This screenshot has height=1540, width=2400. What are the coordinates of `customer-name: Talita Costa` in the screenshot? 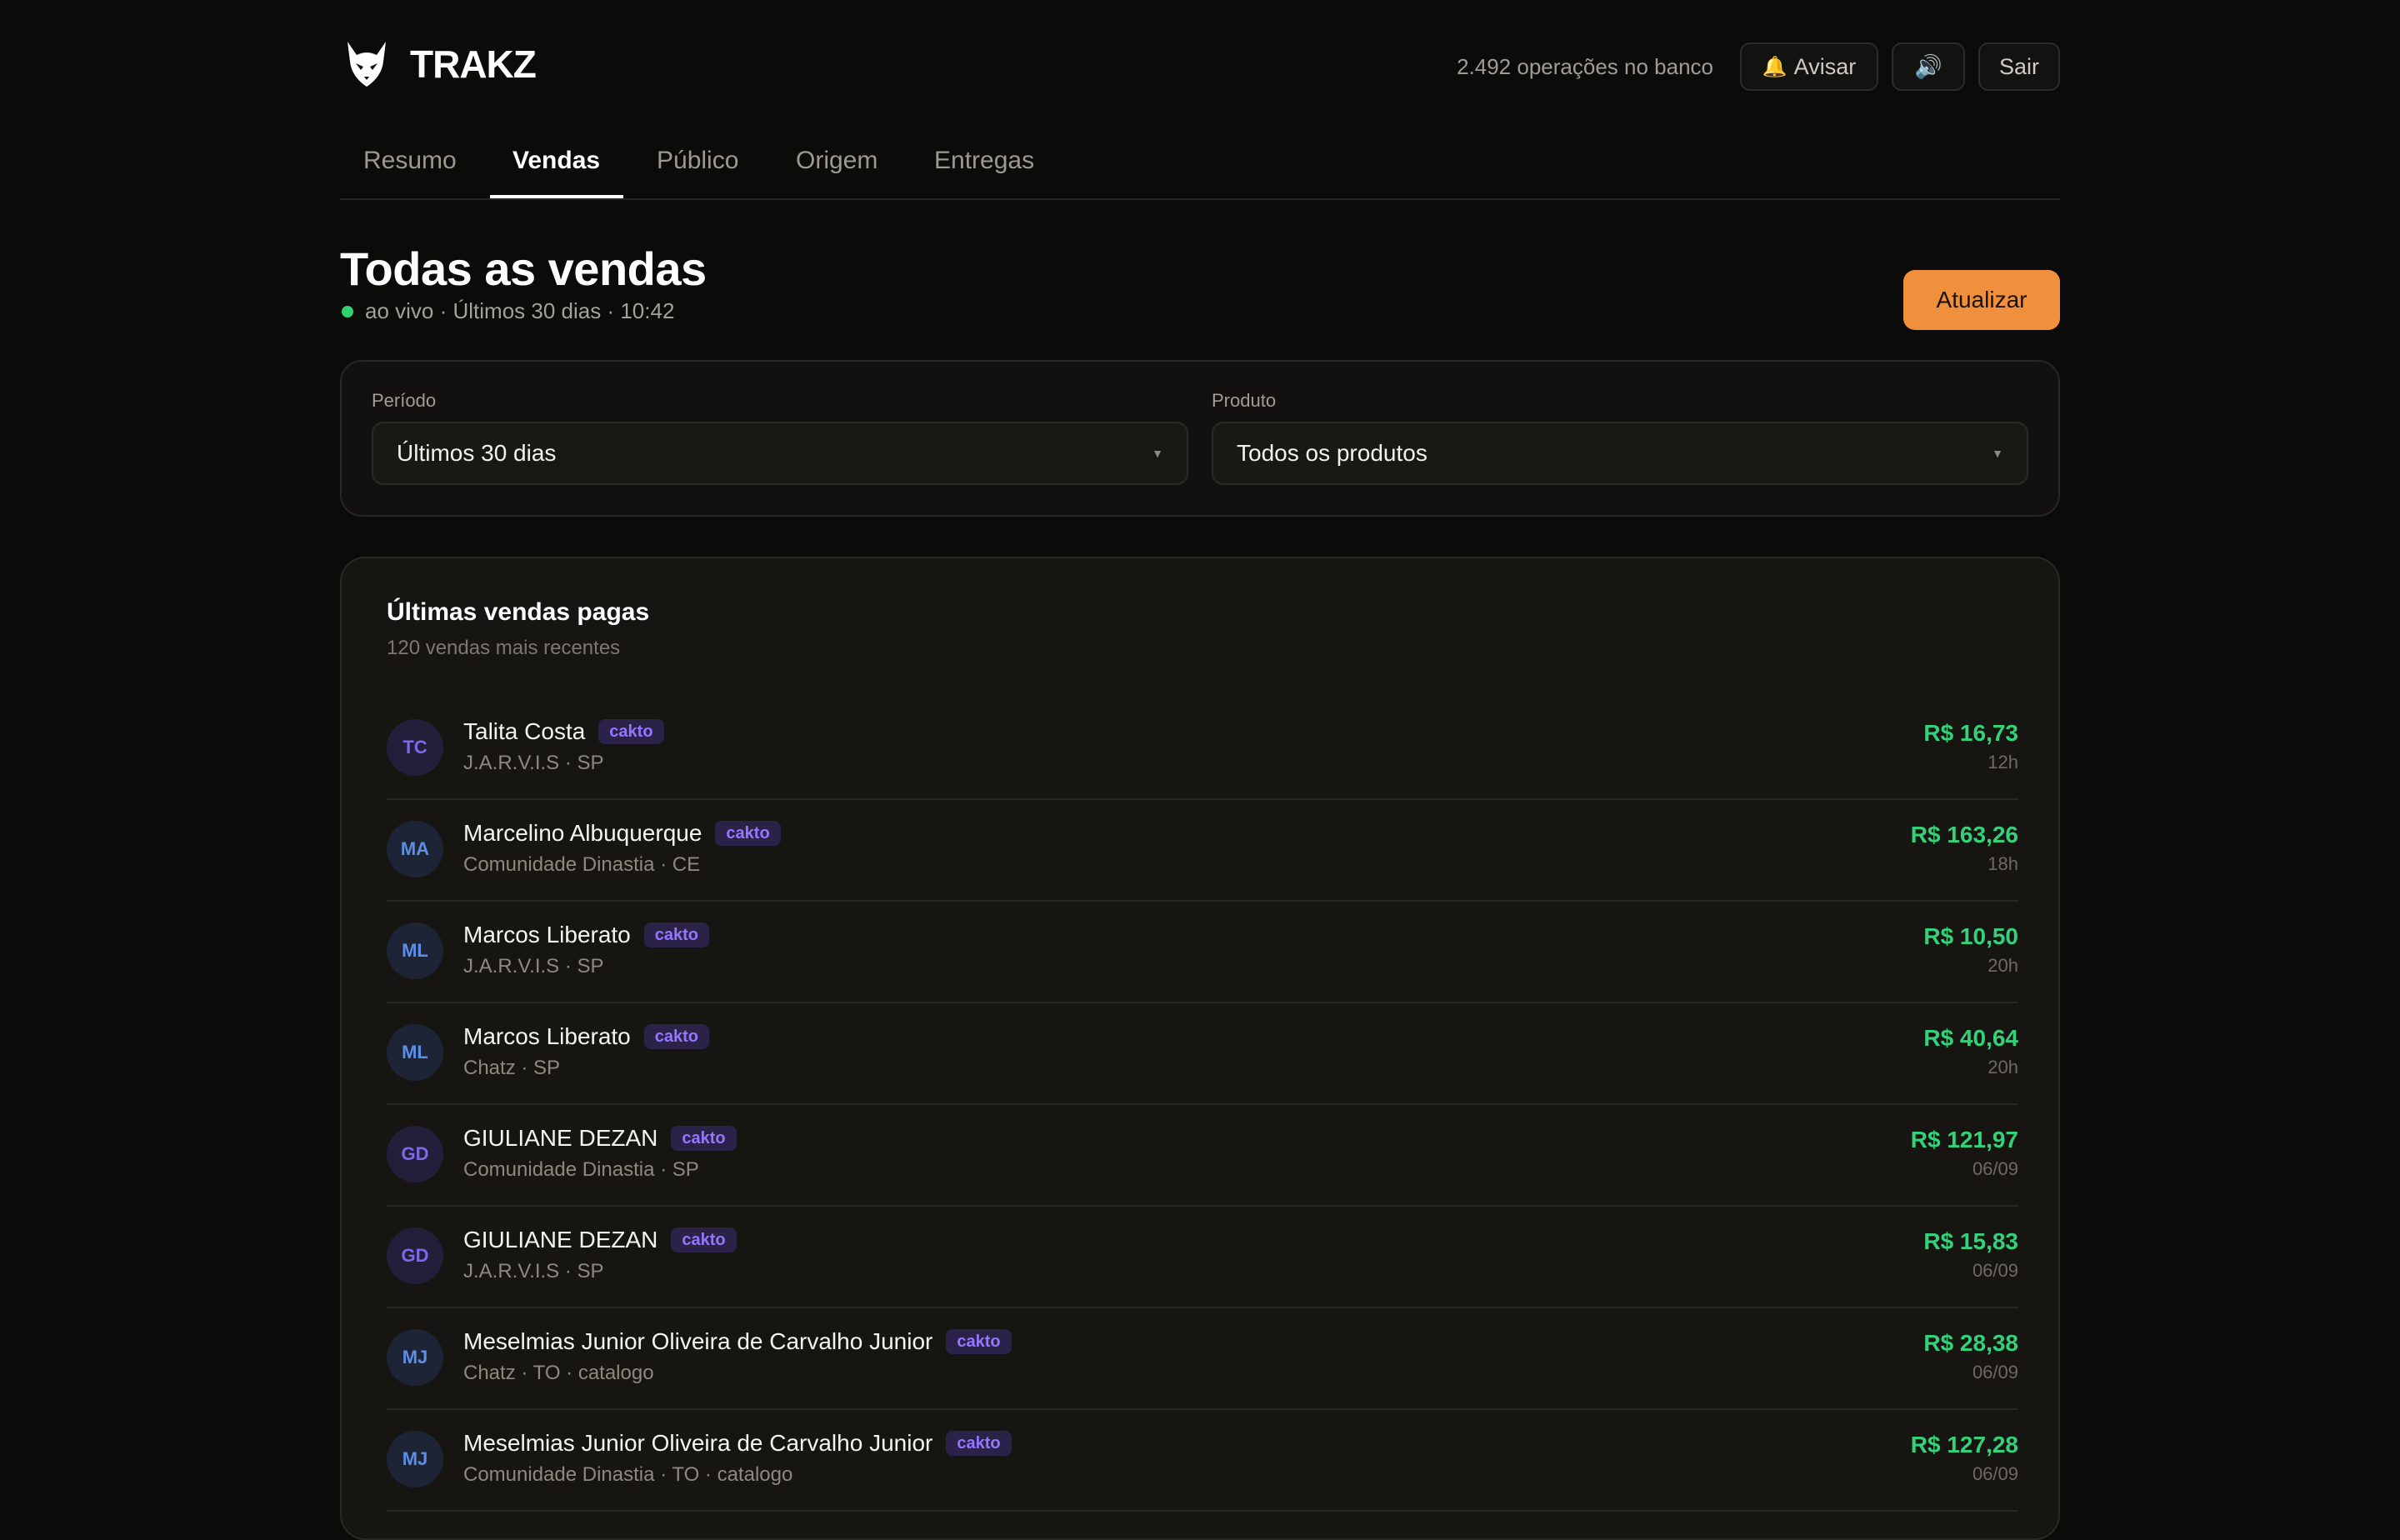 It's located at (524, 731).